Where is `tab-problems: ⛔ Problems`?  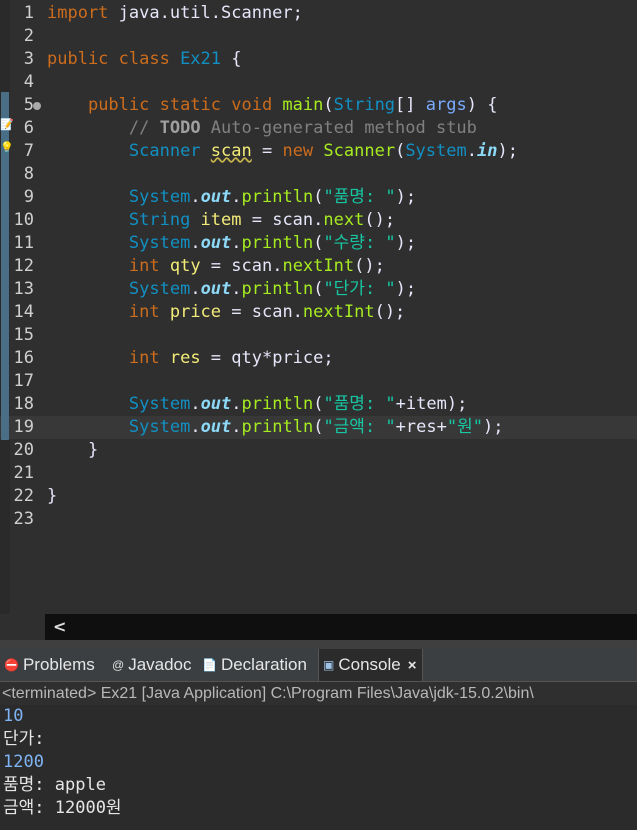 tab-problems: ⛔ Problems is located at coordinates (49, 665).